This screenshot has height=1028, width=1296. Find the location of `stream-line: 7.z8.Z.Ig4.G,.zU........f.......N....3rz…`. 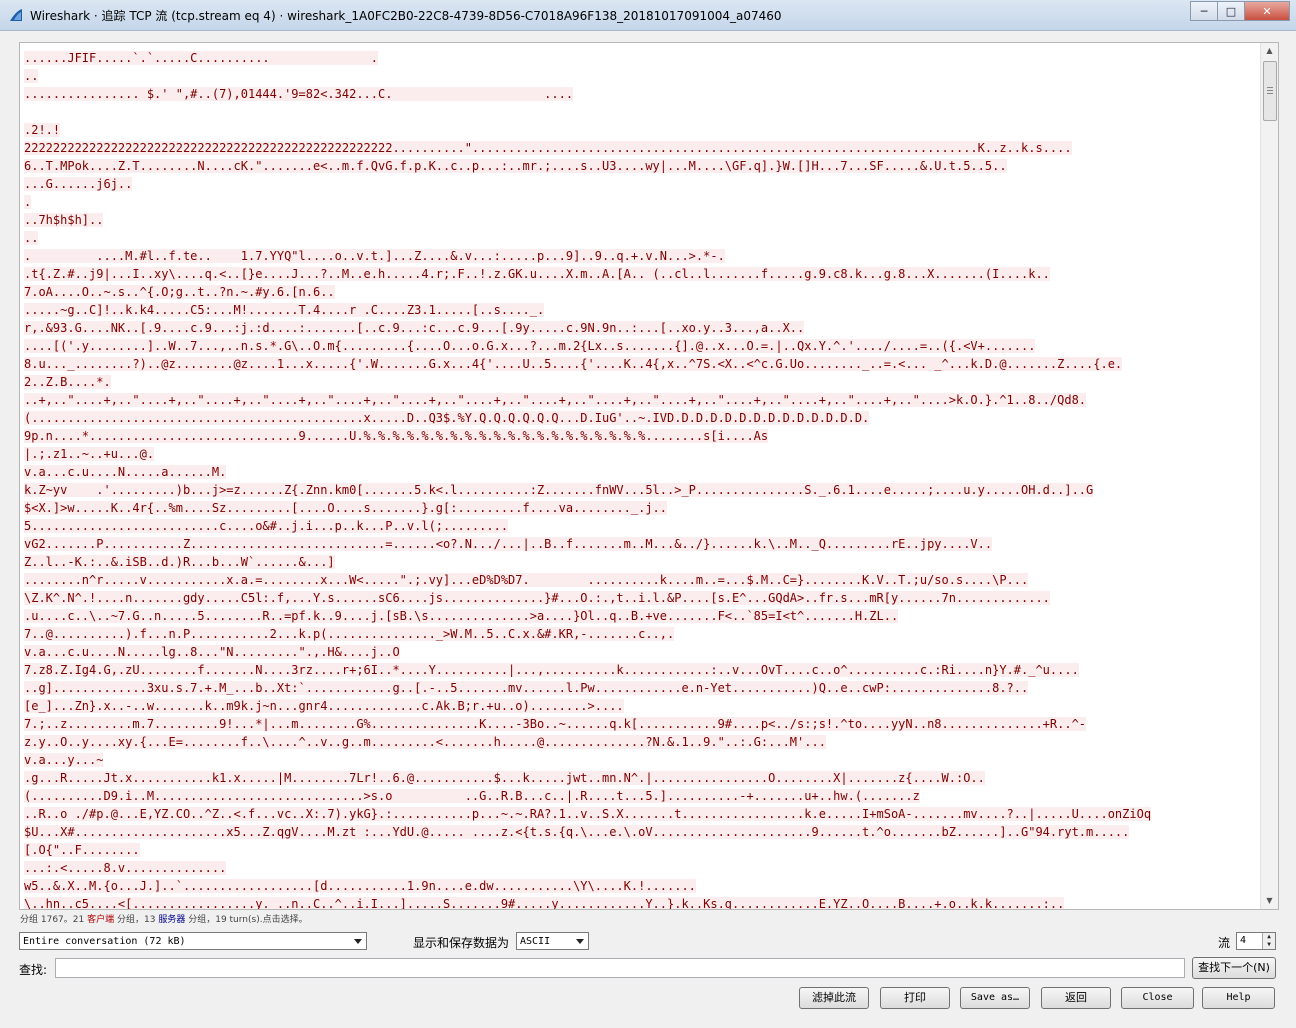

stream-line: 7.z8.Z.Ig4.G,.zU........f.......N....3rz… is located at coordinates (551, 670).